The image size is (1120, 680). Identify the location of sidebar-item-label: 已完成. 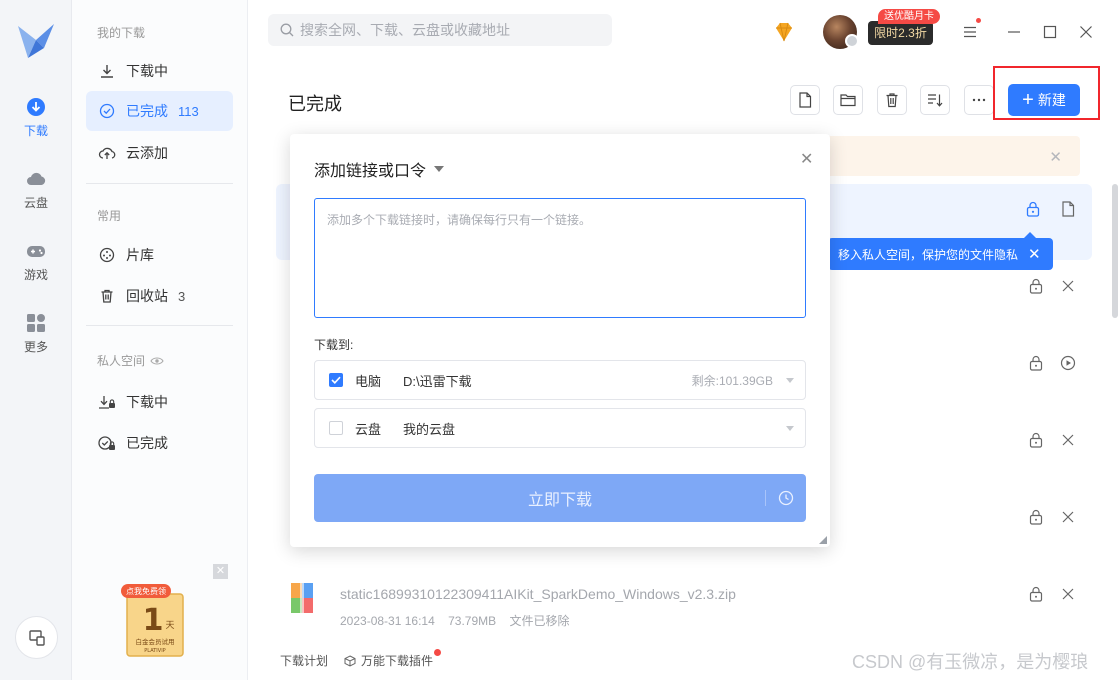
(147, 443).